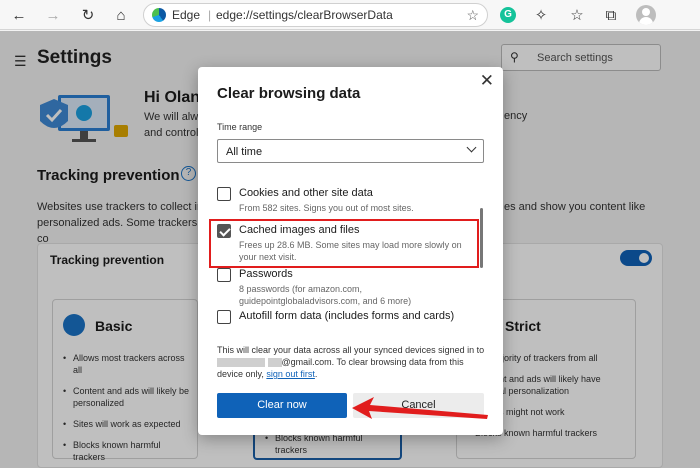  I want to click on back-icon: ←, so click(19, 15).